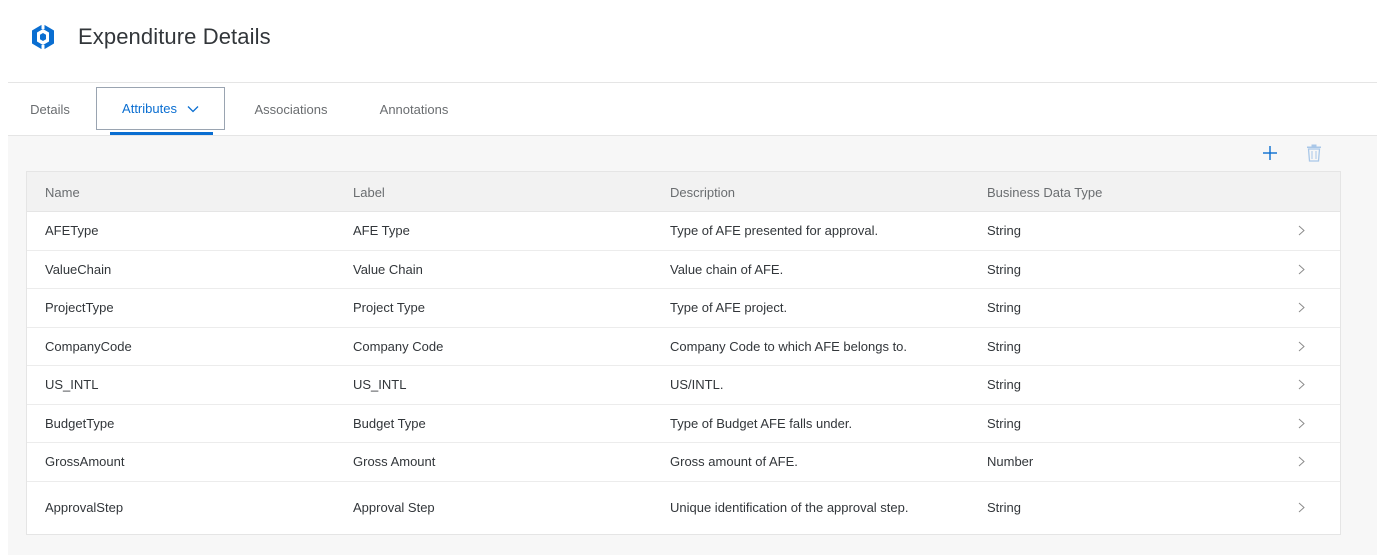 The height and width of the screenshot is (555, 1377). What do you see at coordinates (1010, 462) in the screenshot?
I see `cell-business-data-type: Number` at bounding box center [1010, 462].